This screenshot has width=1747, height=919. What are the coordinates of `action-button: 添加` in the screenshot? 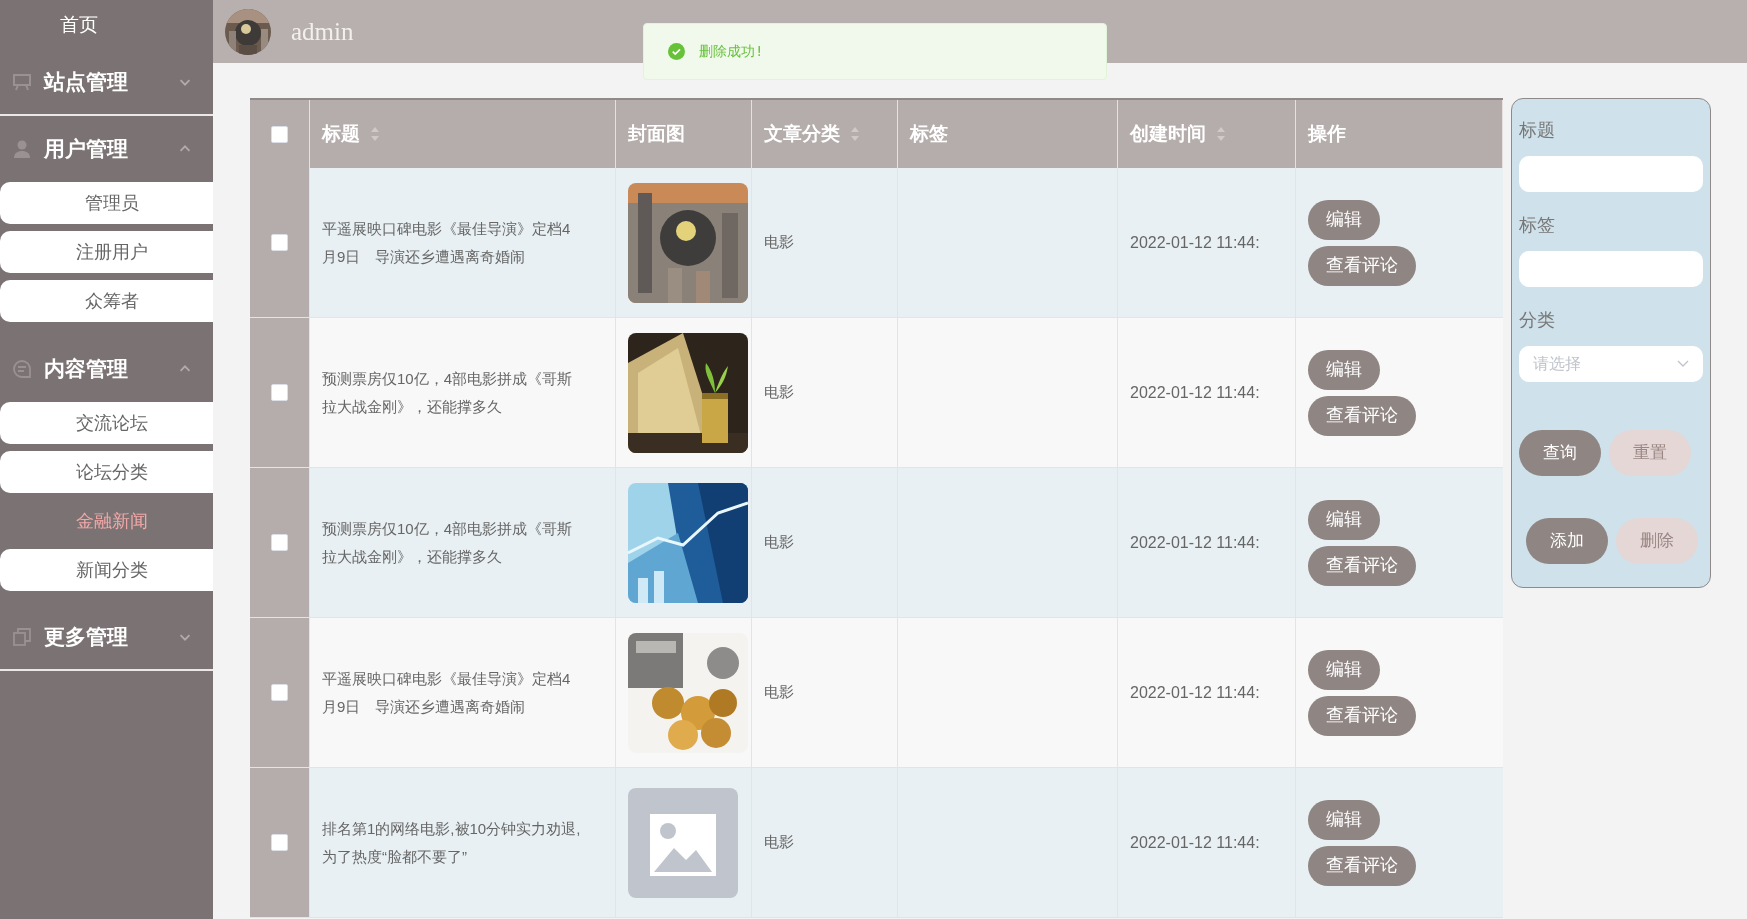 It's located at (1567, 541).